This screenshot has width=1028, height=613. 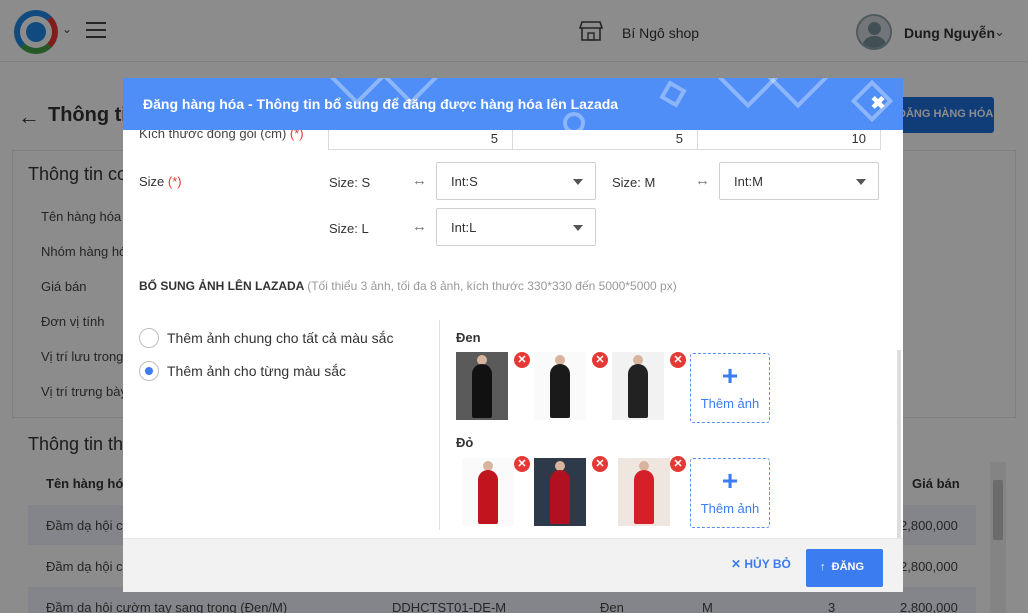 What do you see at coordinates (464, 181) in the screenshot?
I see `select-value: Int:S` at bounding box center [464, 181].